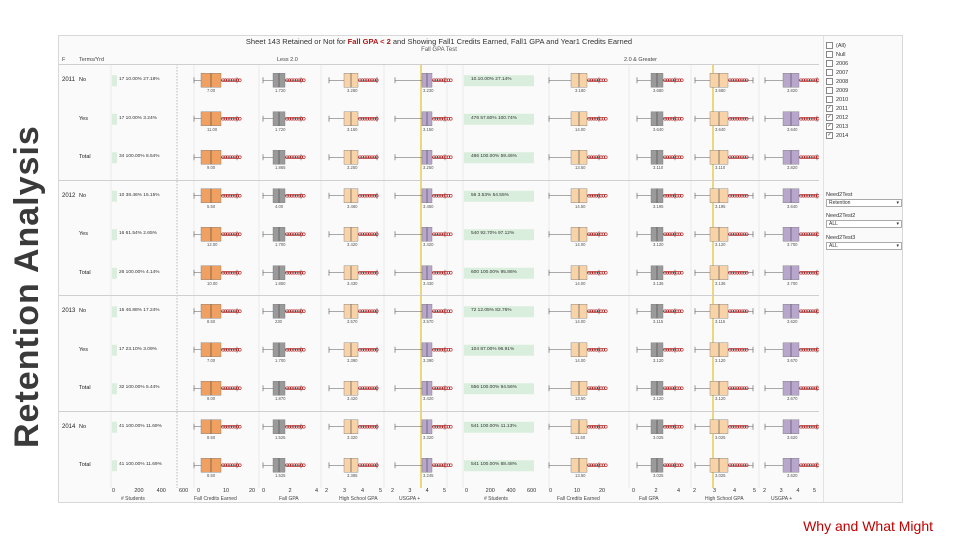 This screenshot has height=540, width=960. I want to click on year-filter-item: 2009, so click(837, 90).